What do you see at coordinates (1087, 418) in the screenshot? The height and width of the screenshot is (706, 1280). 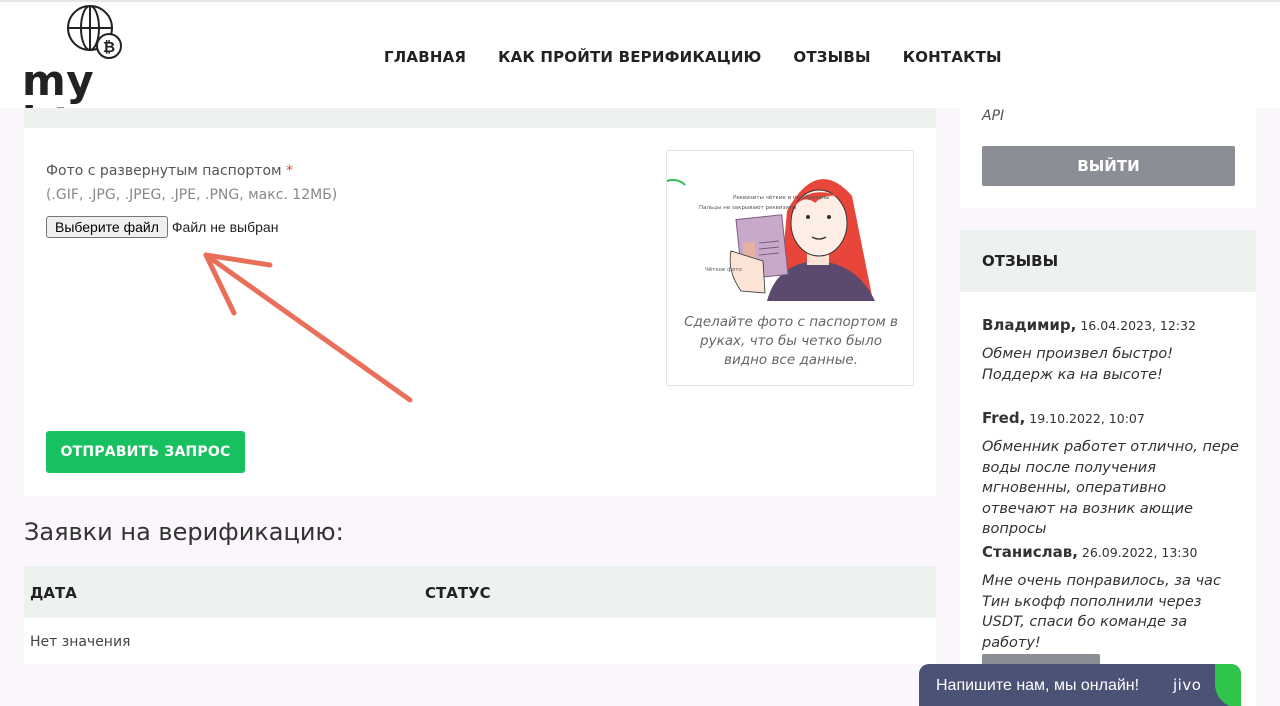 I see `review-date: 19.10.2022, 10:07` at bounding box center [1087, 418].